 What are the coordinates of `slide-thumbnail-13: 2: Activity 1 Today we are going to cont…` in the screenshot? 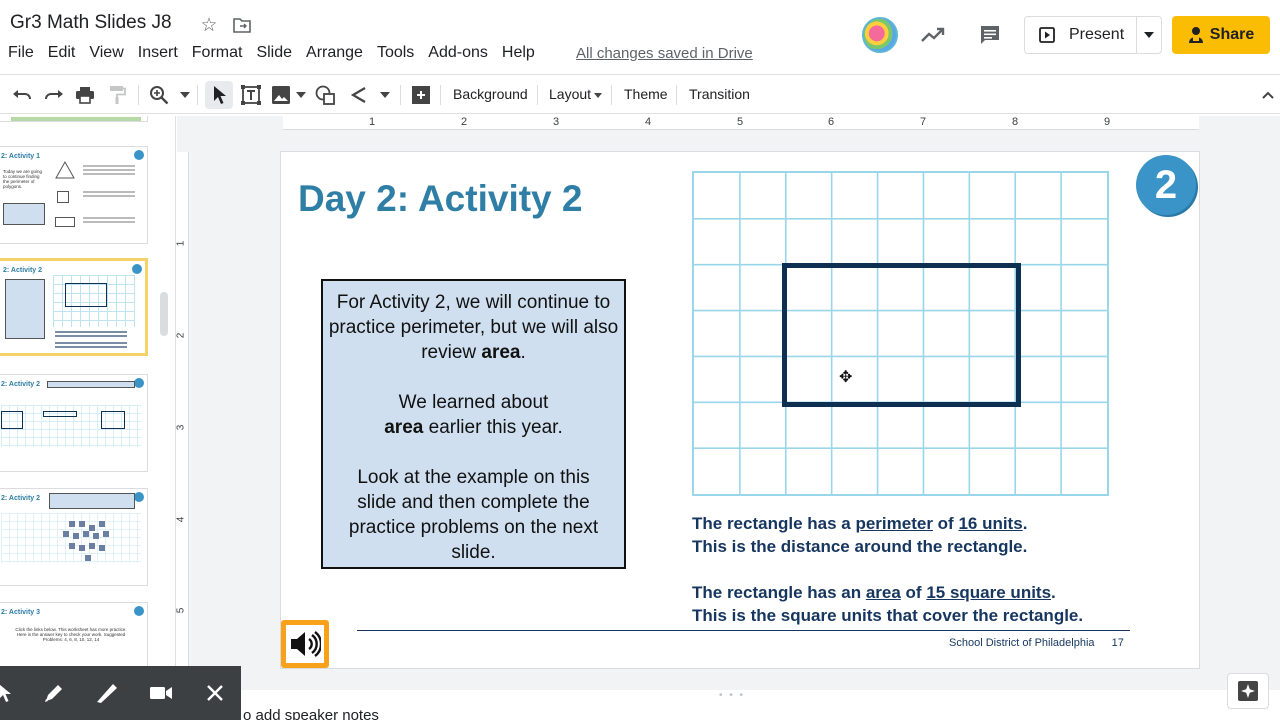 It's located at (74, 195).